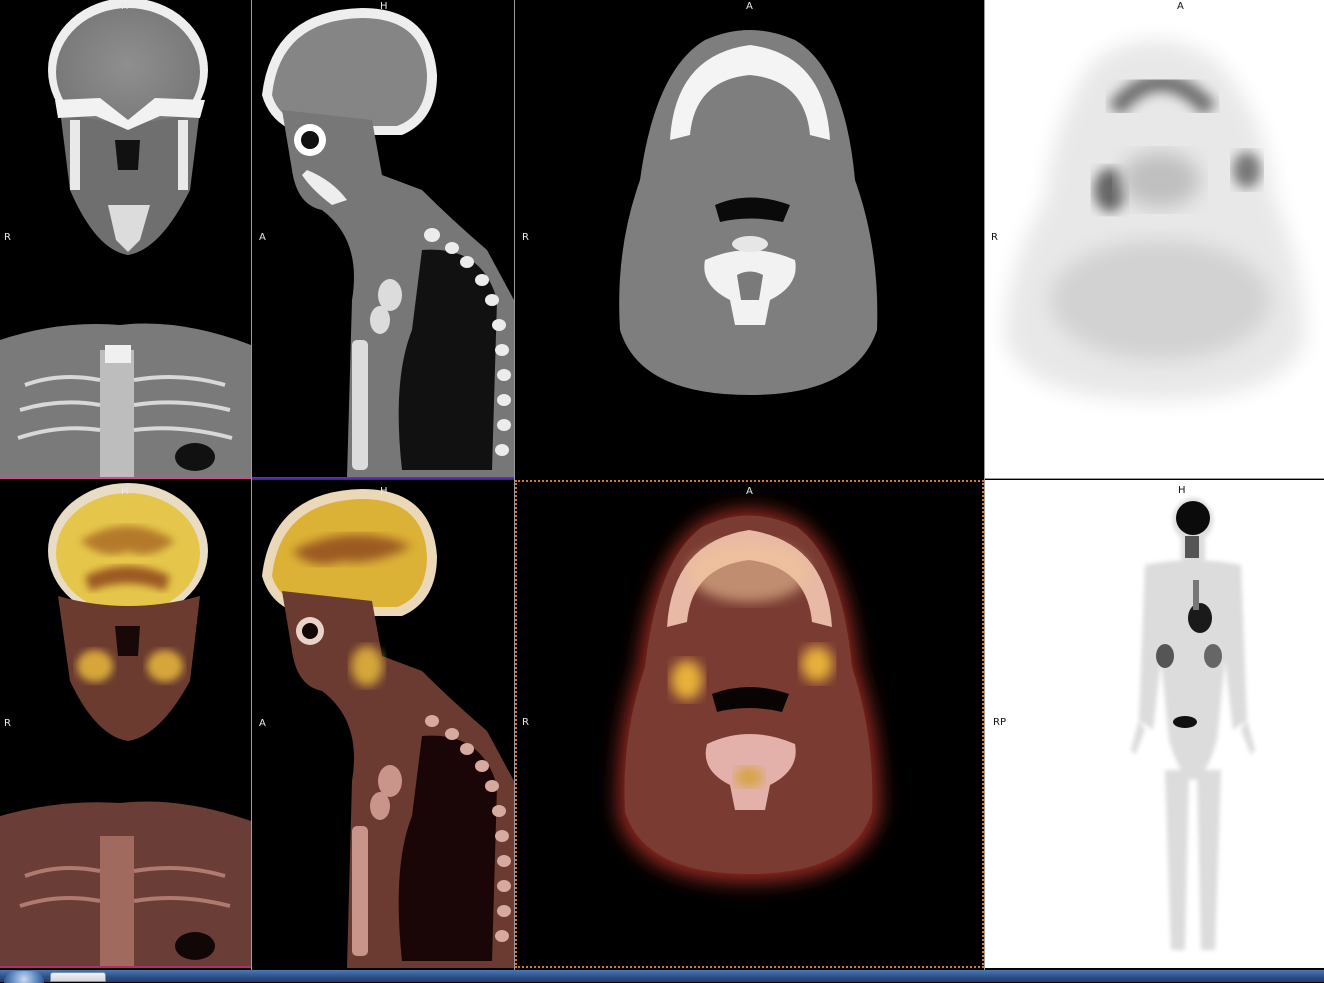 Image resolution: width=1324 pixels, height=983 pixels. Describe the element at coordinates (1193, 724) in the screenshot. I see `pet-mip-image` at that location.